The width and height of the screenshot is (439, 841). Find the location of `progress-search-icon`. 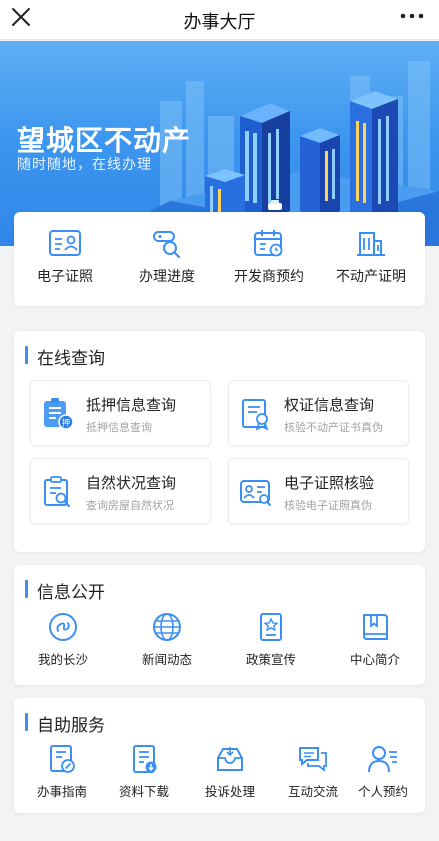

progress-search-icon is located at coordinates (167, 244).